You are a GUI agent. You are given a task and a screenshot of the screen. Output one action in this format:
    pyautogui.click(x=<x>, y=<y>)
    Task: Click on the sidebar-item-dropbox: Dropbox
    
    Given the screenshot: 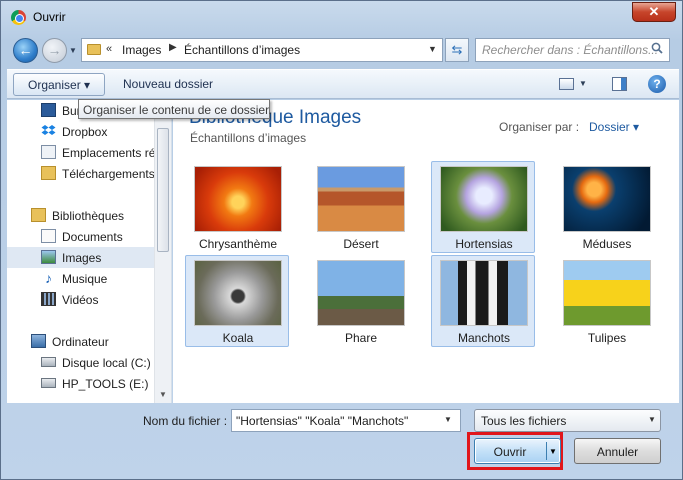 What is the action you would take?
    pyautogui.click(x=81, y=131)
    